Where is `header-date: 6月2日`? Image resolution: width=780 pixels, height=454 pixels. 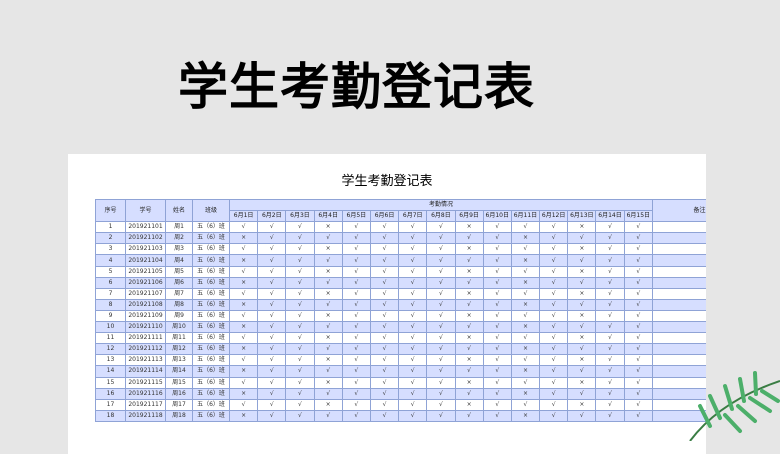 header-date: 6月2日 is located at coordinates (272, 216).